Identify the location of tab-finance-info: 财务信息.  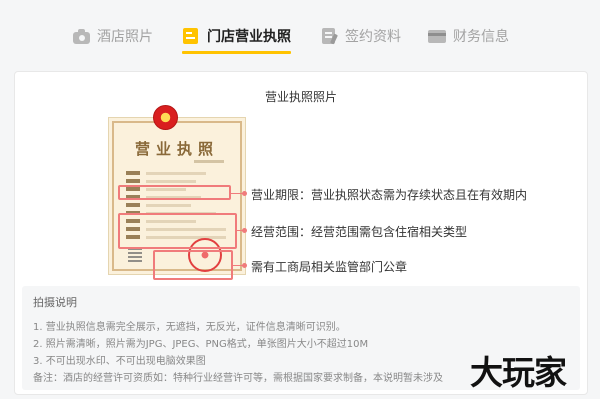
(468, 36).